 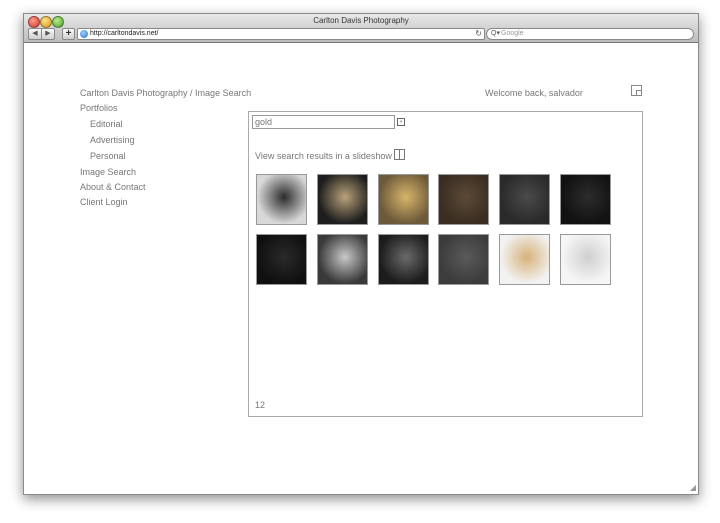 What do you see at coordinates (281, 259) in the screenshot?
I see `thumbnail-dark-shape` at bounding box center [281, 259].